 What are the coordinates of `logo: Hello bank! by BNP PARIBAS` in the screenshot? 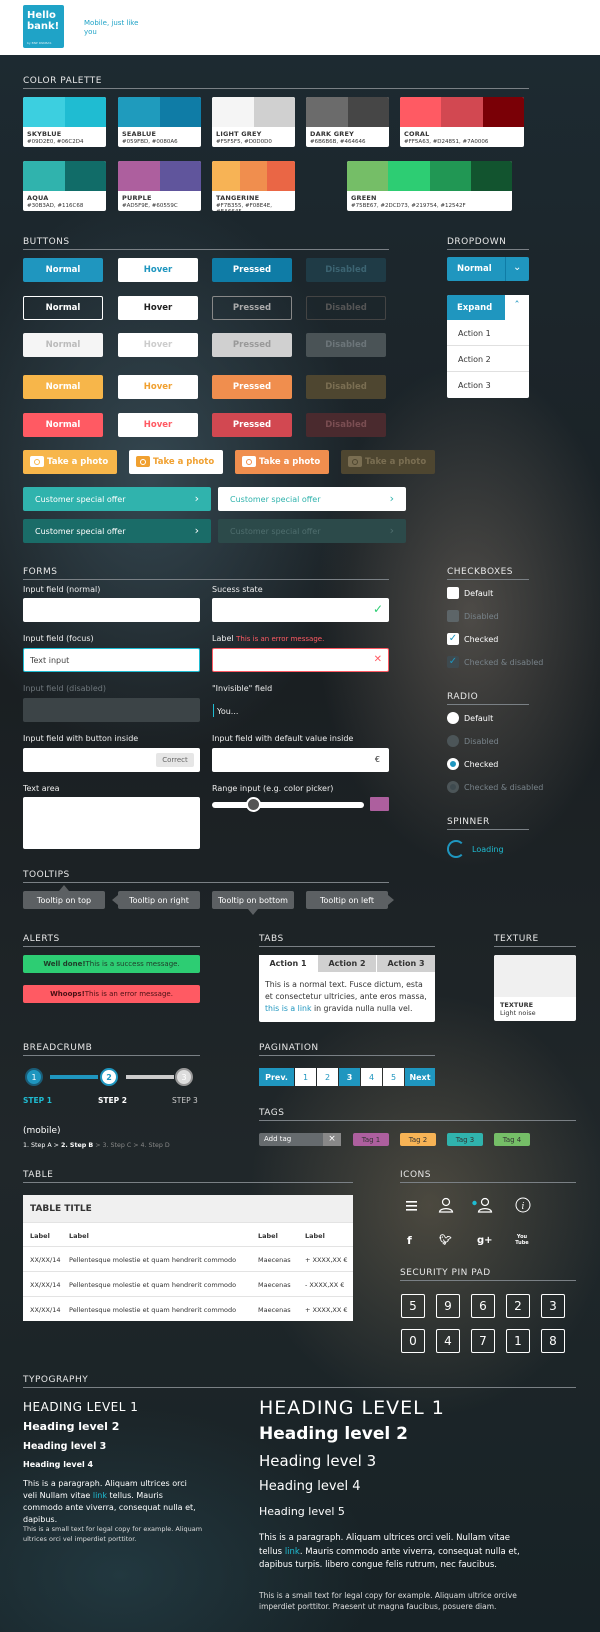 It's located at (43, 26).